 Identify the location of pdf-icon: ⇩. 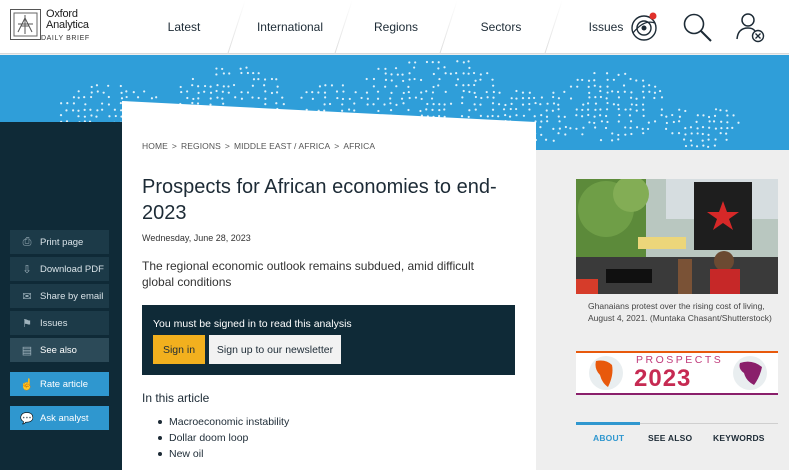
(27, 269).